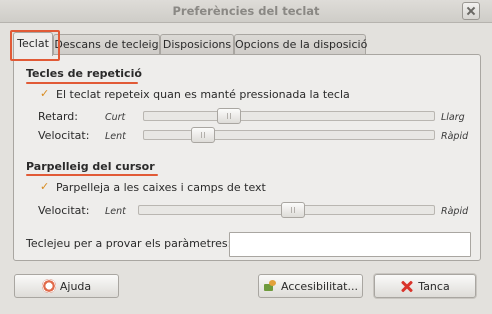 Image resolution: width=492 pixels, height=314 pixels. I want to click on cursor-speed-min-label: Lent, so click(115, 211).